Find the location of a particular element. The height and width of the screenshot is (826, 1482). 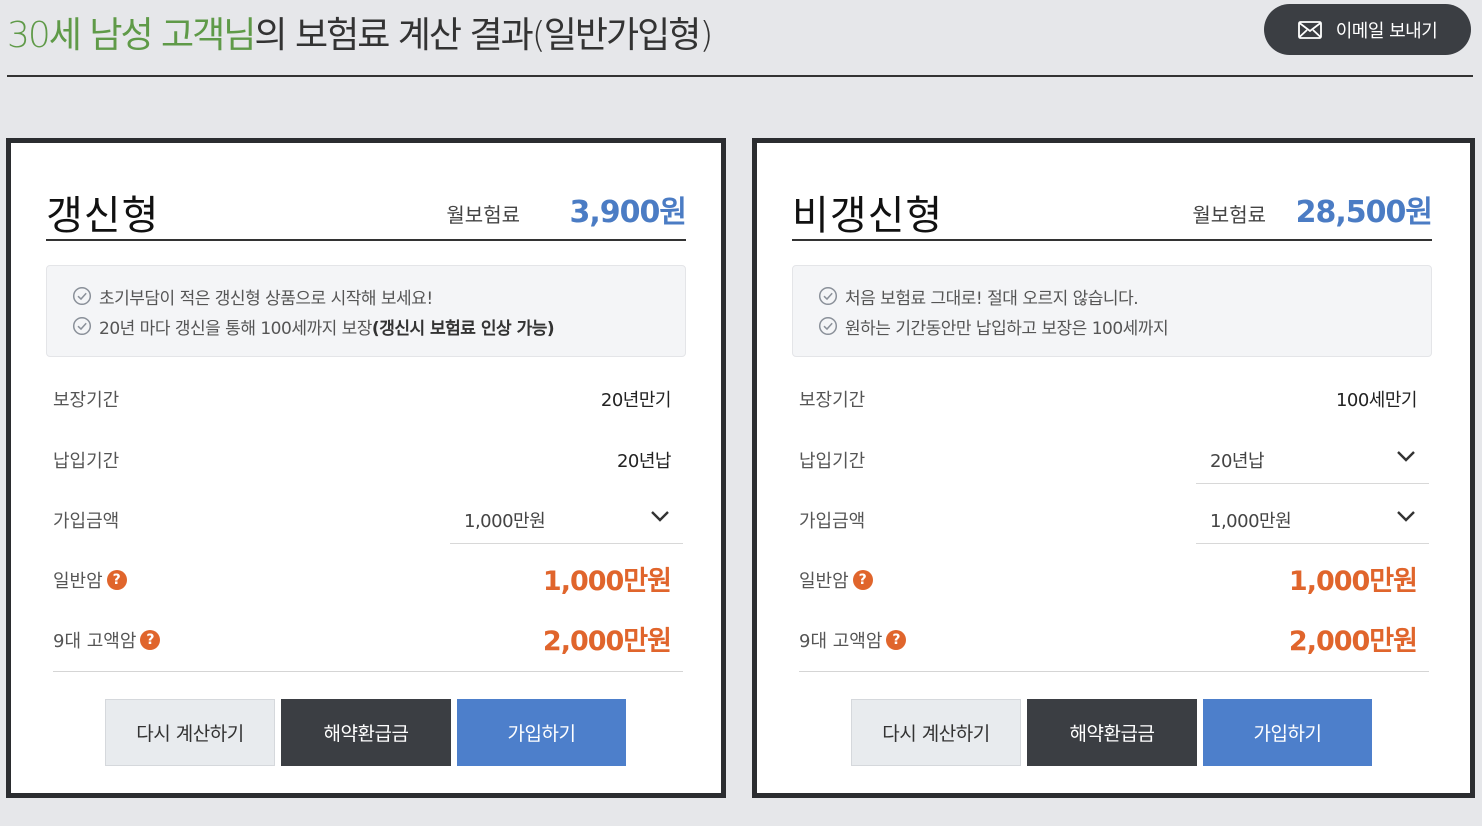

info-text: 20년 마다 갱신을 통해 100세까지 보장(갱신시 보험료 인상 가능) is located at coordinates (327, 326).